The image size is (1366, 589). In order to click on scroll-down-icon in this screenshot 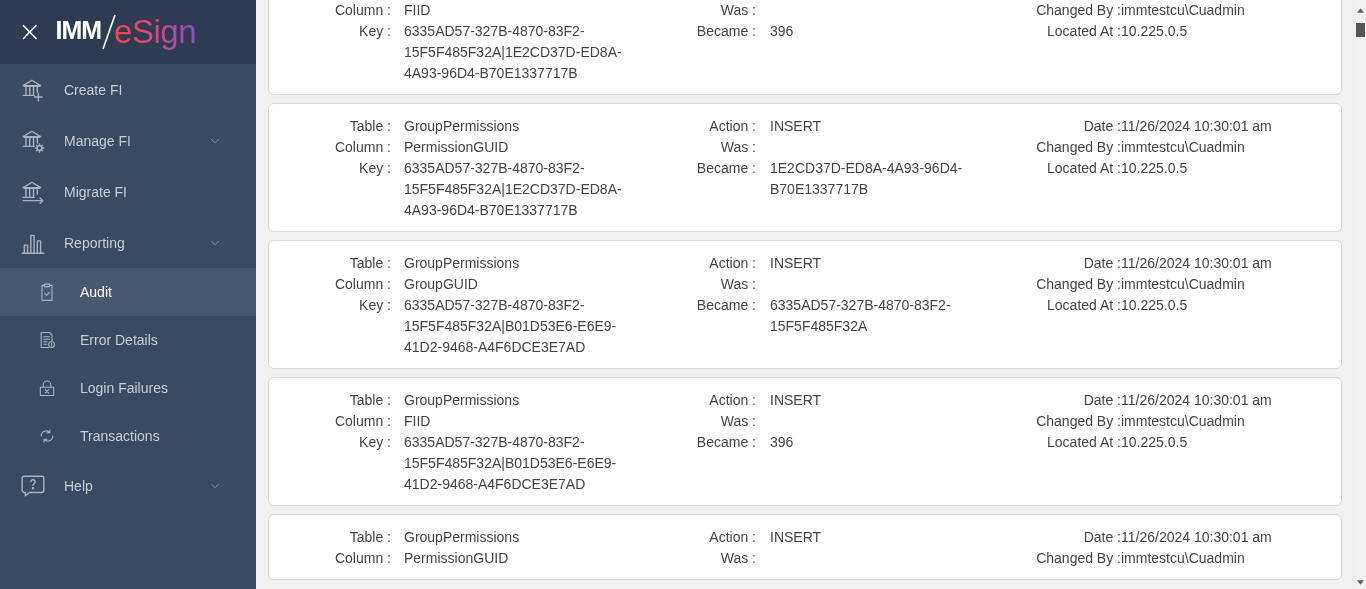, I will do `click(1360, 582)`.